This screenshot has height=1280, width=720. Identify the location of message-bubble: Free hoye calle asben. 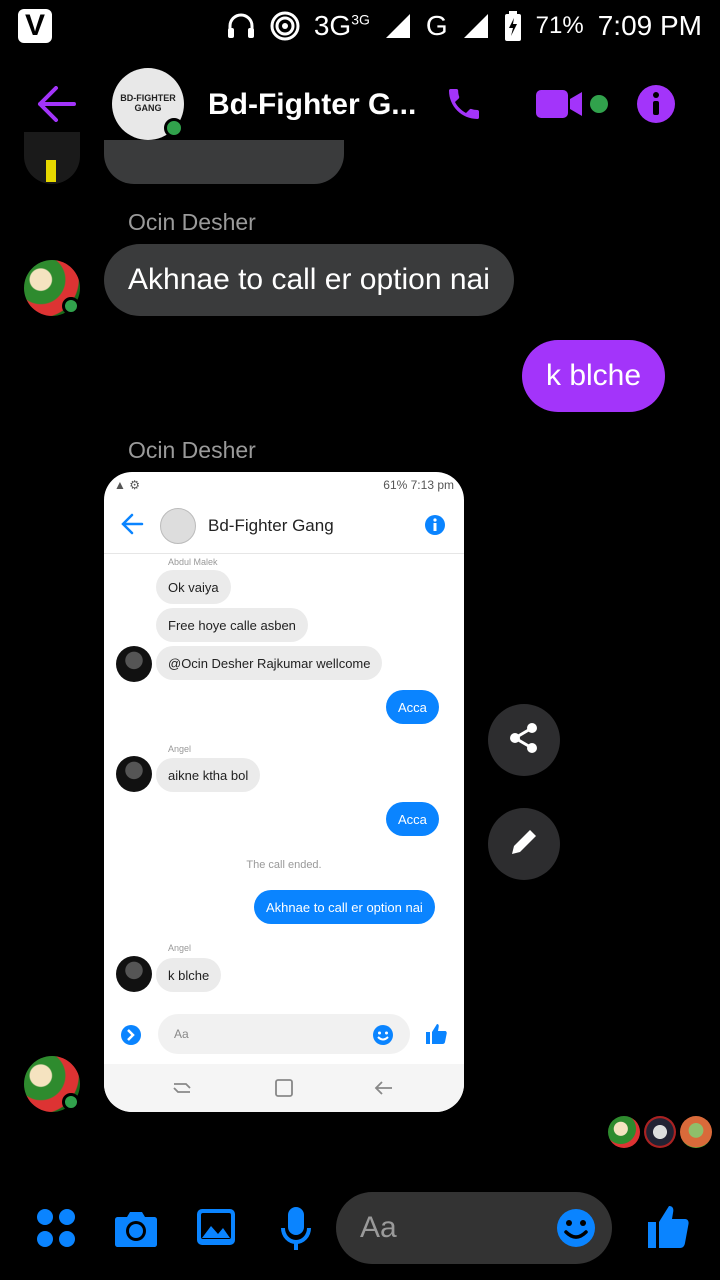
(232, 625).